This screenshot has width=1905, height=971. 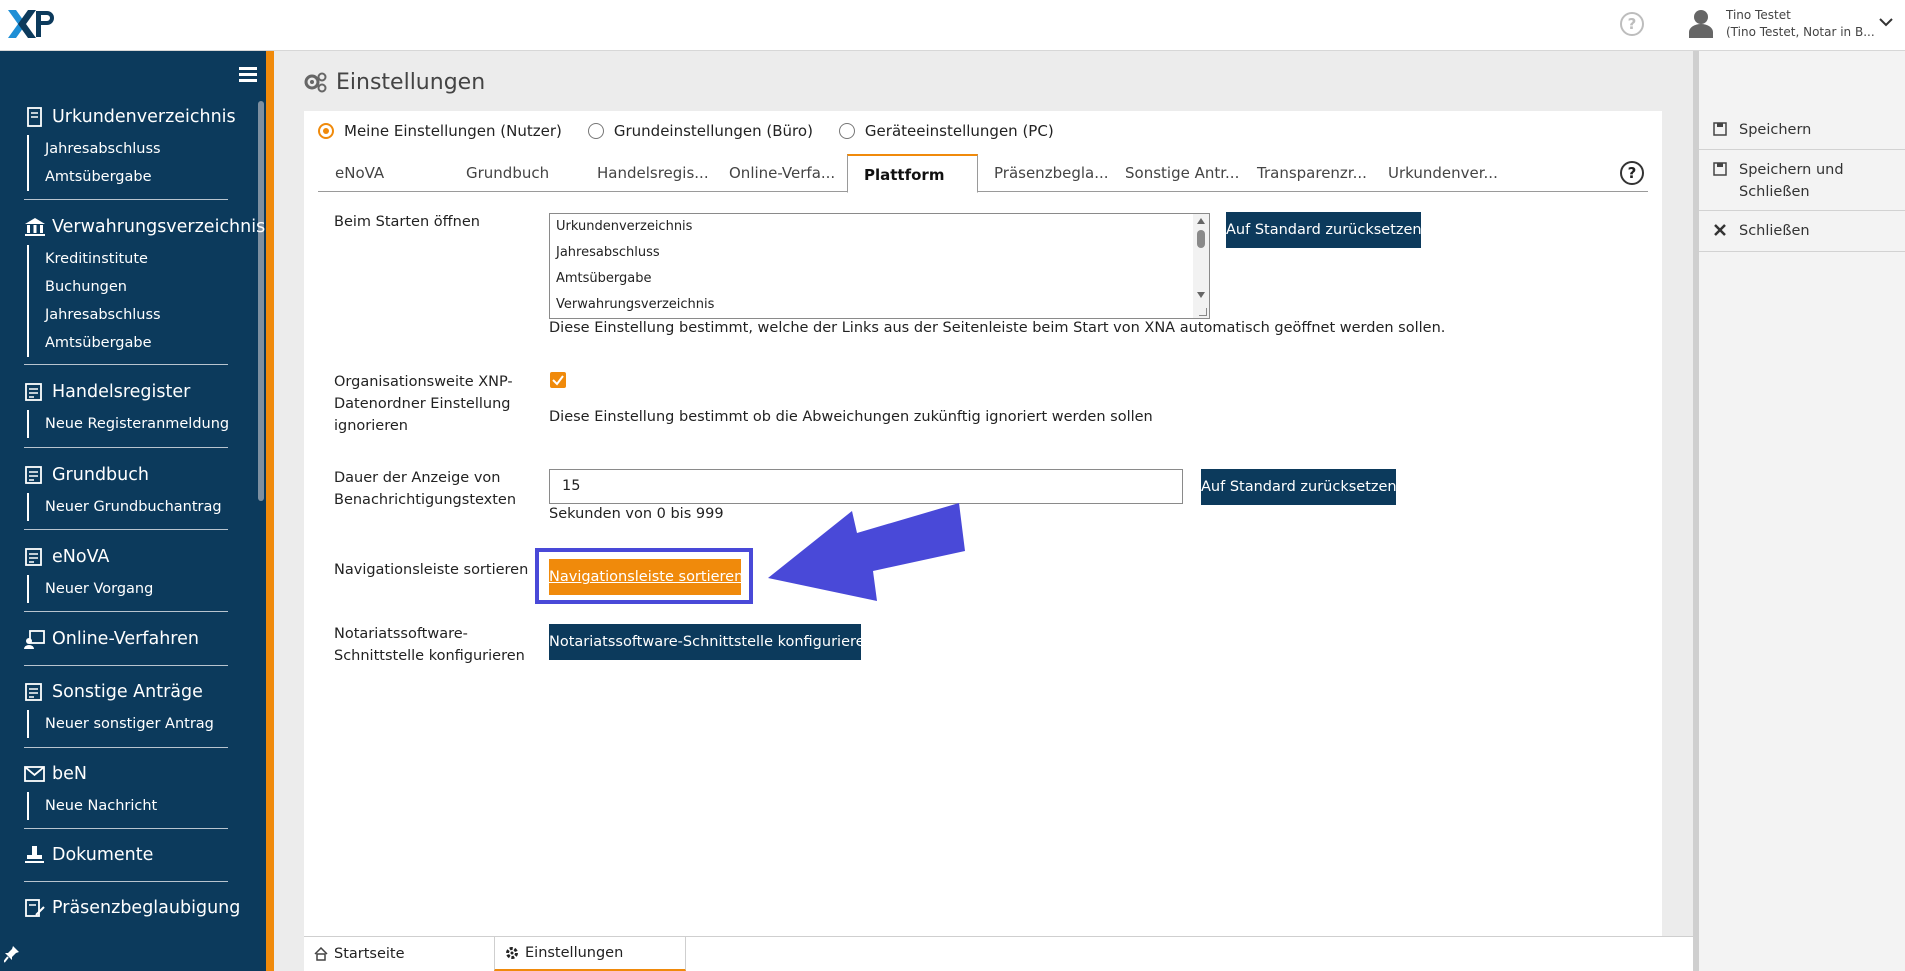 I want to click on sidebar-item-dokumente: Dokumente, so click(x=126, y=855).